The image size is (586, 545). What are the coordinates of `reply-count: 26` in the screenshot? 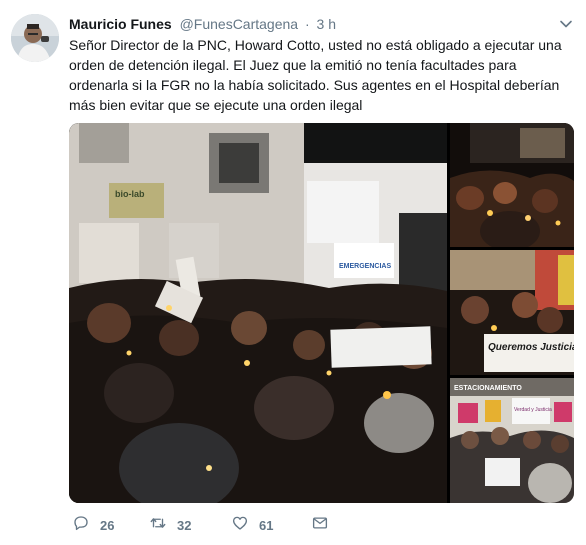 It's located at (107, 525).